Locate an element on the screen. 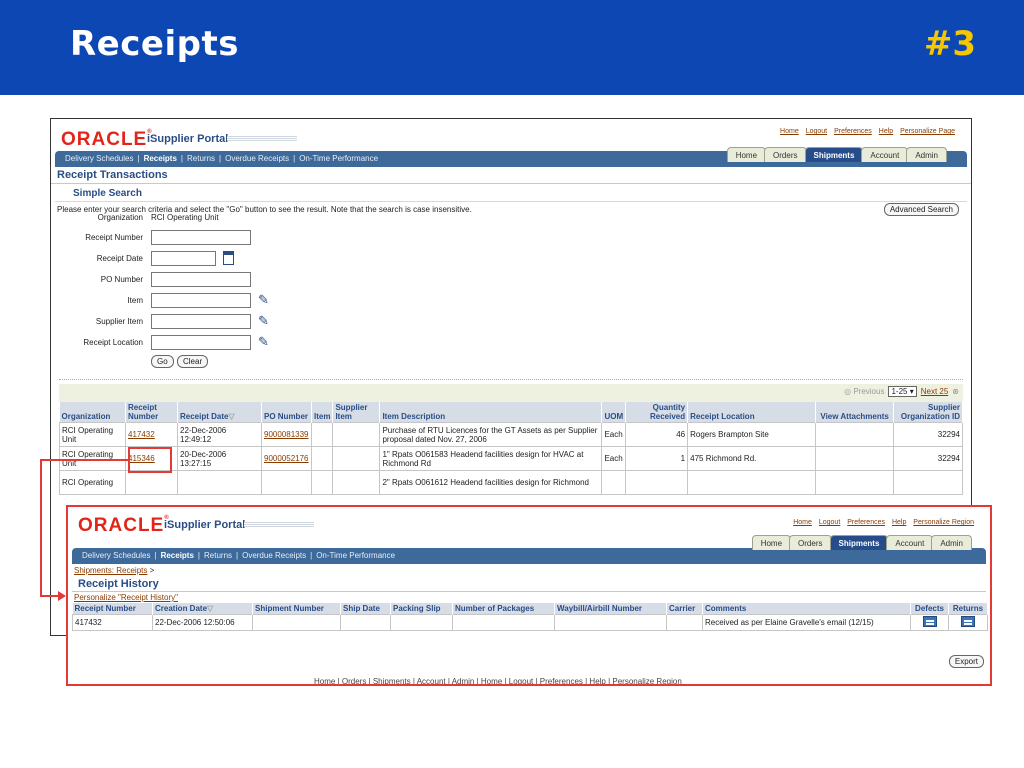 Image resolution: width=1024 pixels, height=768 pixels. receipt-number-row: Receipt Number is located at coordinates (511, 237).